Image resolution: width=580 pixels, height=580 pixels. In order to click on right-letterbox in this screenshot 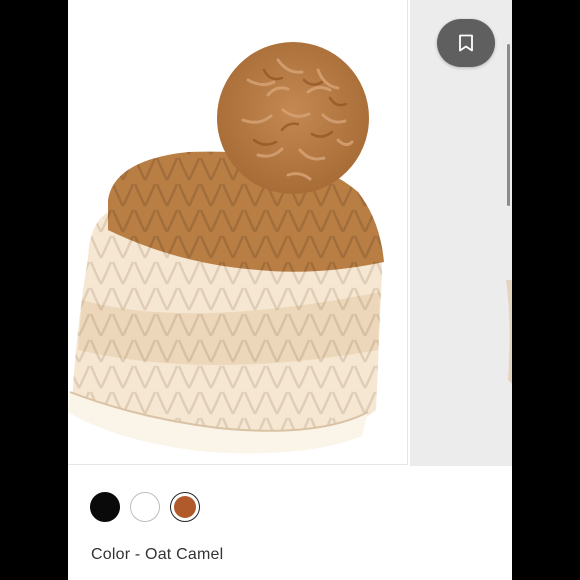, I will do `click(546, 290)`.